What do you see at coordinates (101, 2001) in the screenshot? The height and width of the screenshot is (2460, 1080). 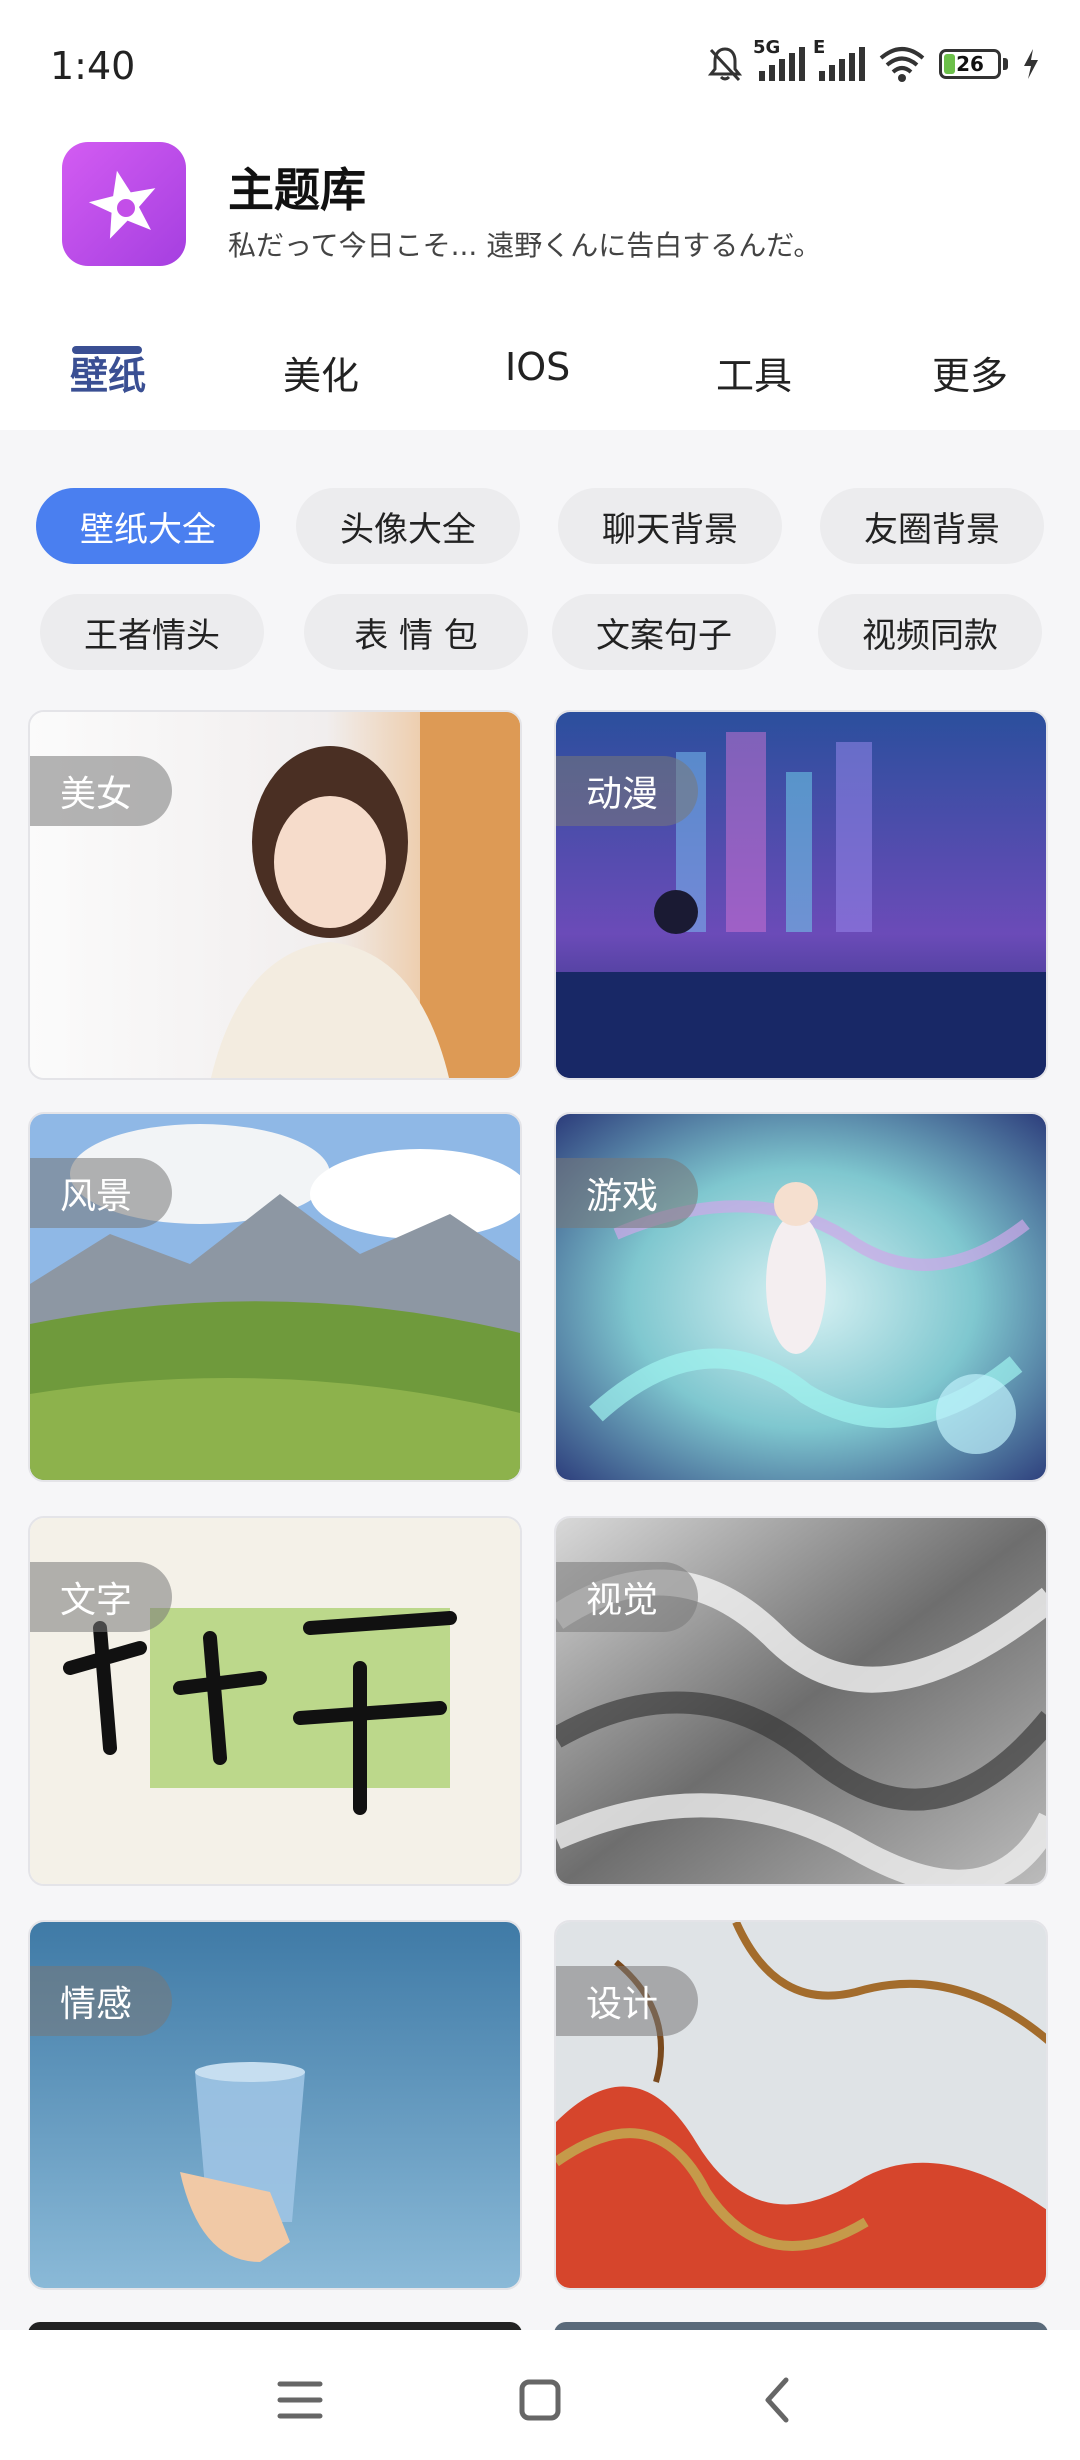 I see `card-label: 情感` at bounding box center [101, 2001].